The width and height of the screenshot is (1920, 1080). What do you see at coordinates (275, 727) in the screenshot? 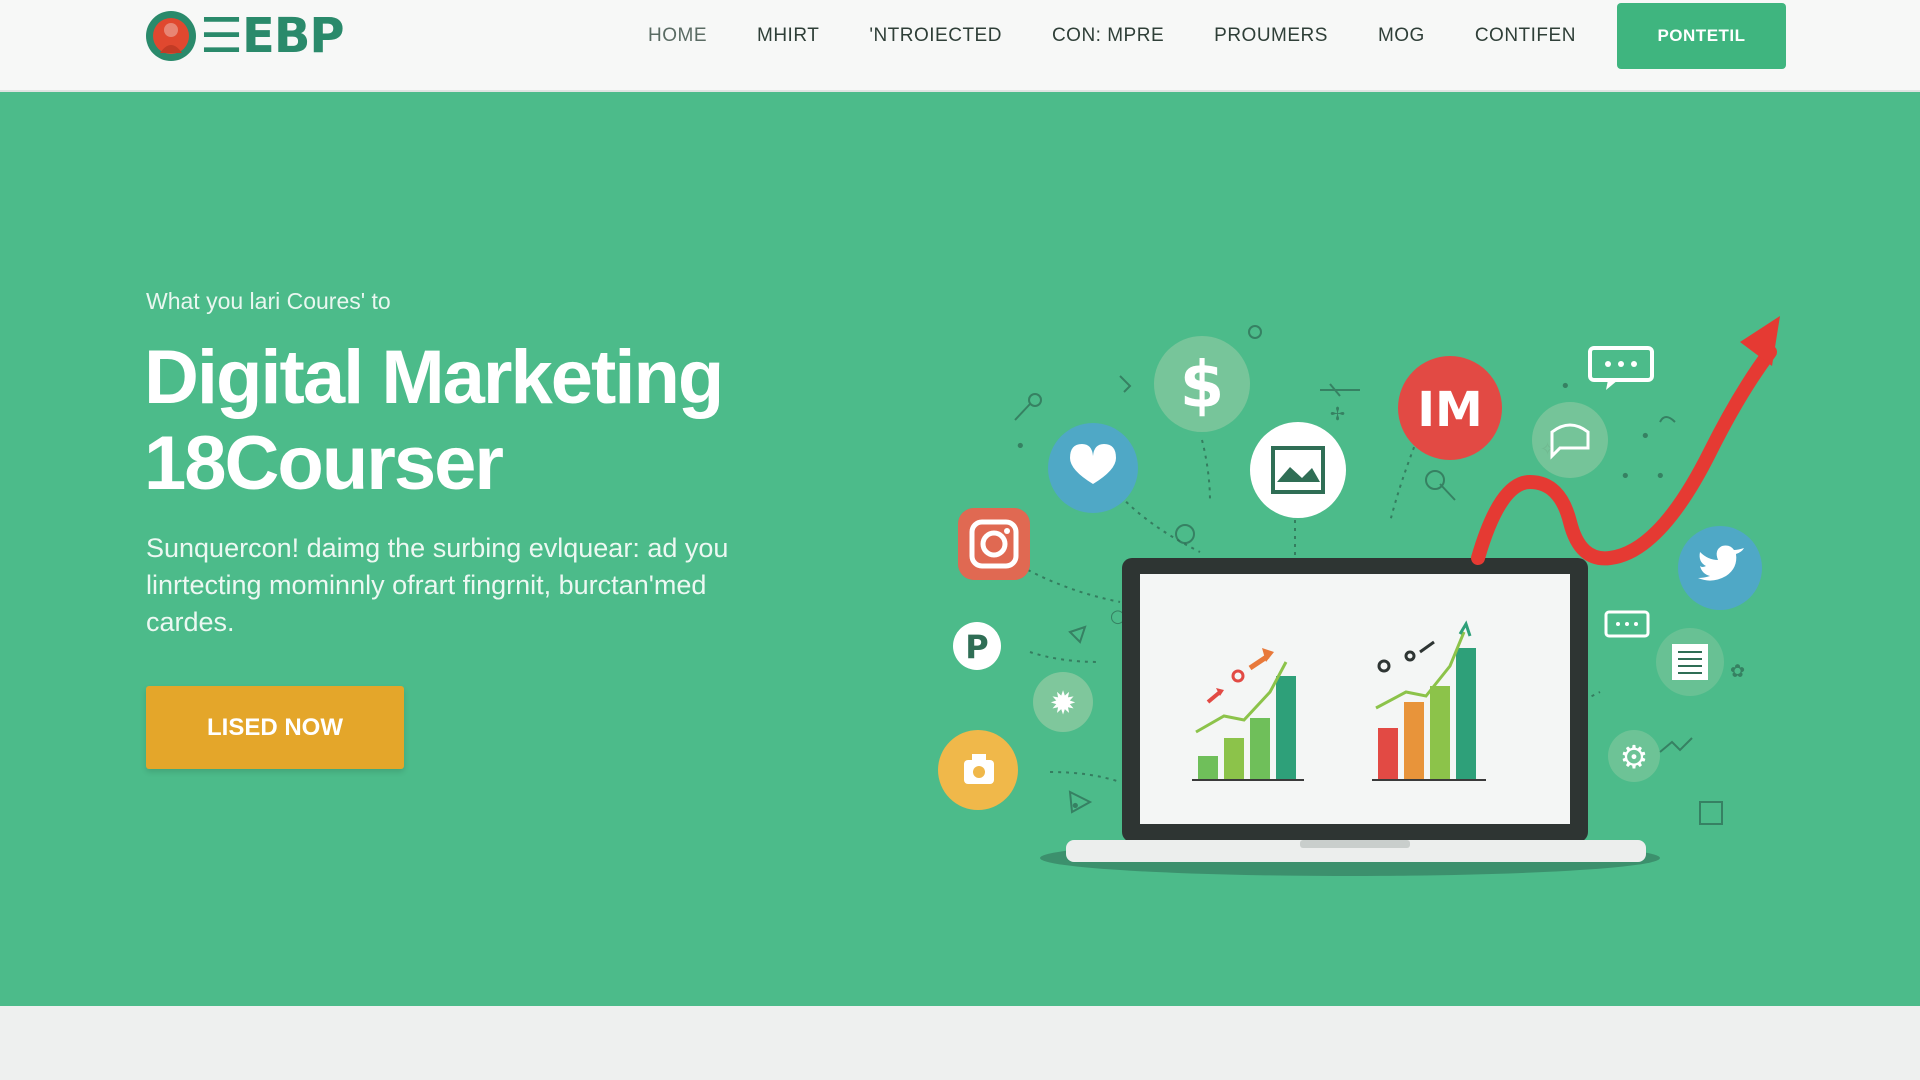
I see `hero-cta-button: LISED NOW` at bounding box center [275, 727].